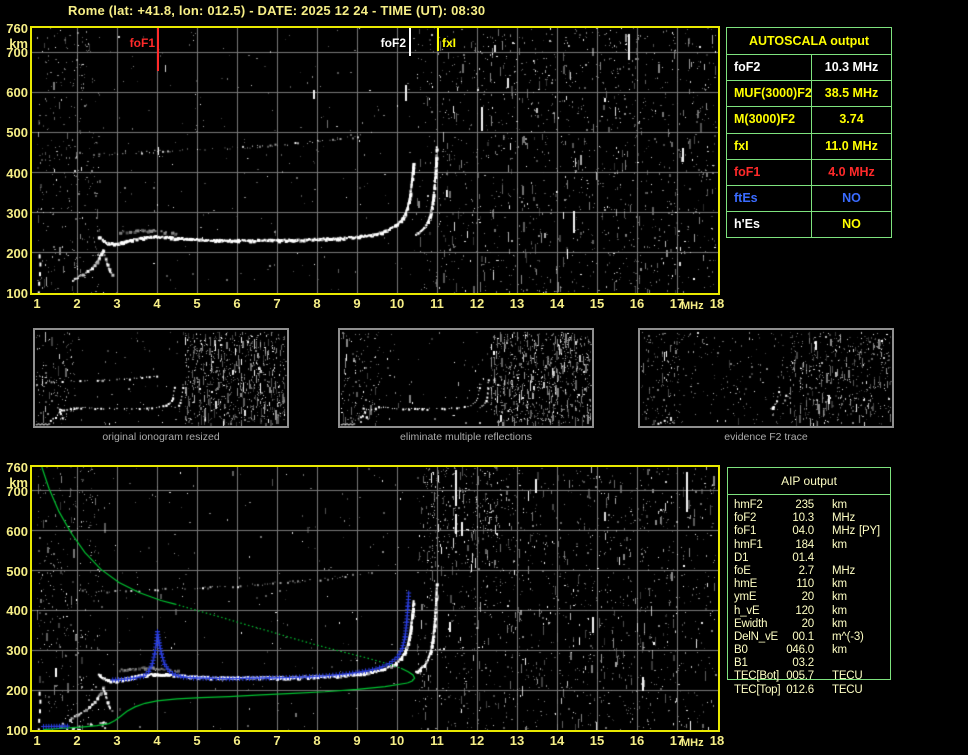 The image size is (968, 755). What do you see at coordinates (748, 544) in the screenshot?
I see `aip-param-hmf1: hmF1` at bounding box center [748, 544].